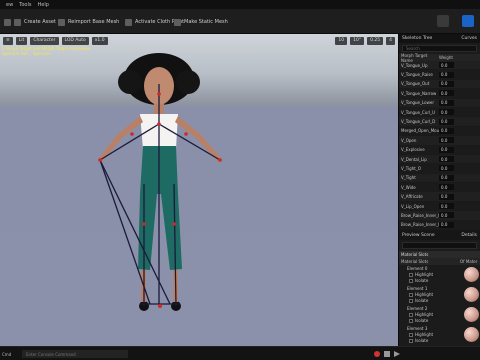 This screenshot has height=360, width=480. I want to click on tab-skeleton-tree: Skeleton Tree, so click(417, 38).